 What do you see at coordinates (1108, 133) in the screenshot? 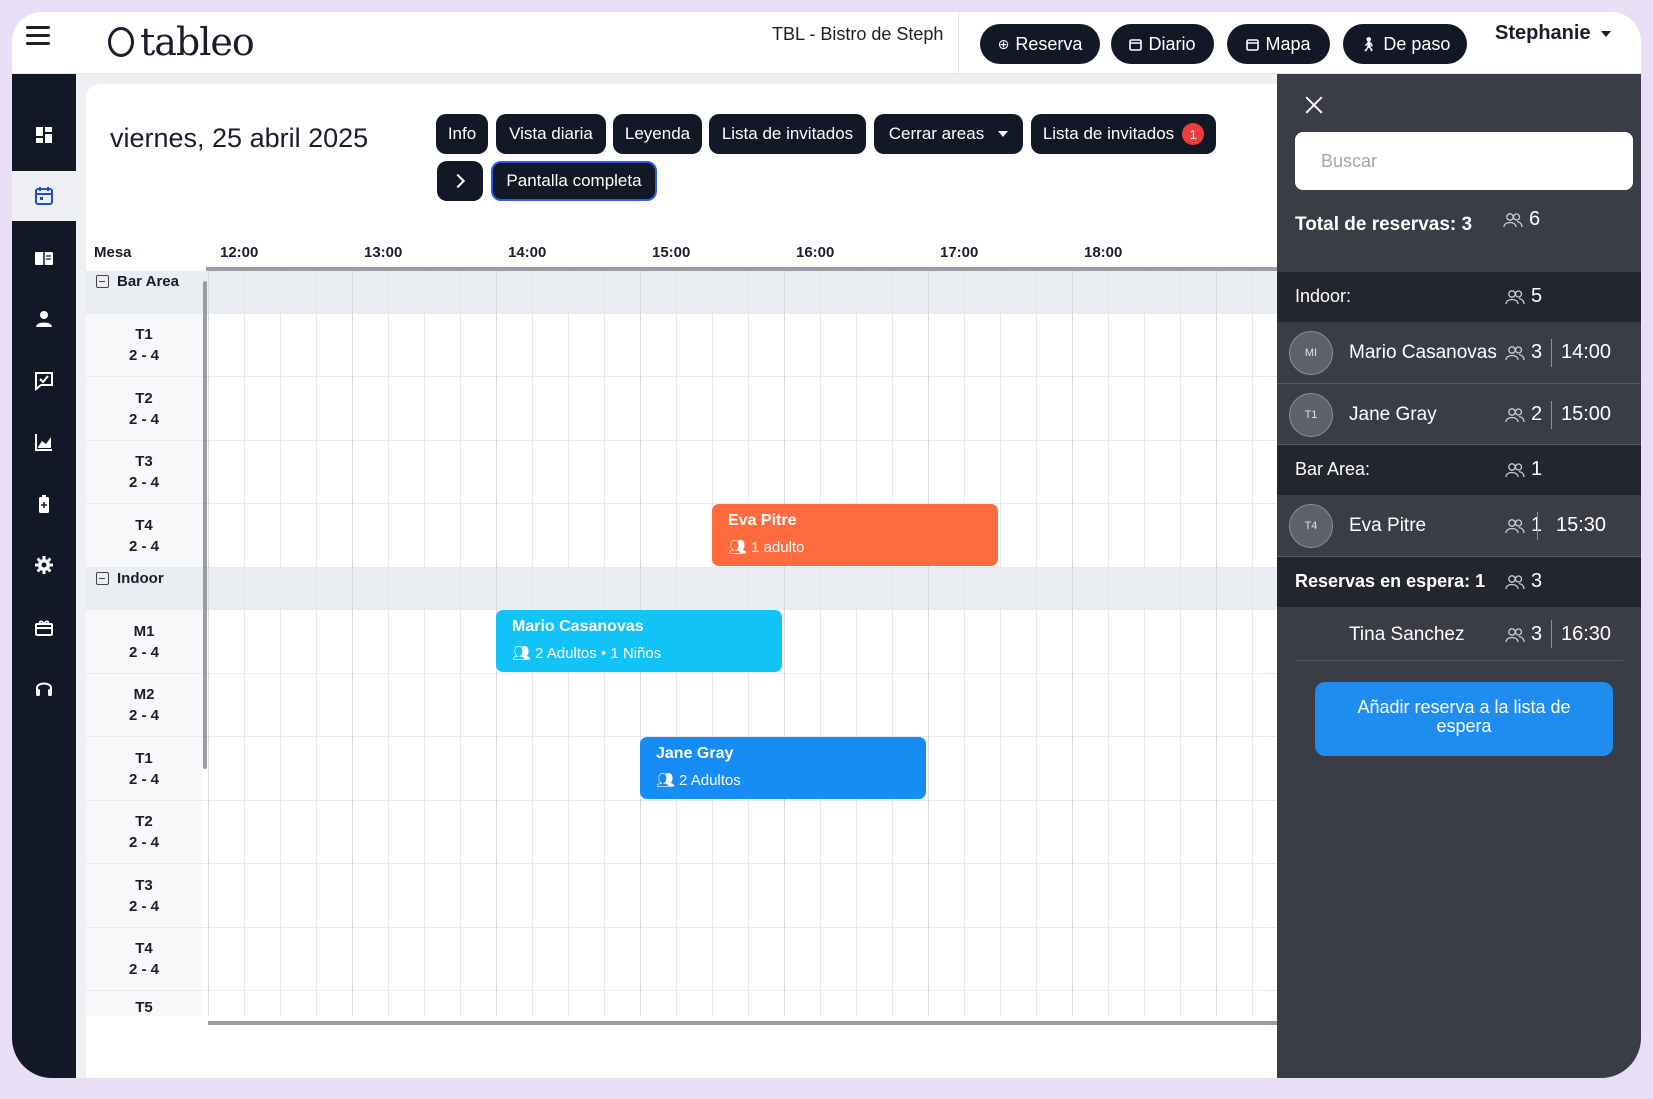
I see `guest-list-label: Lista de invitados` at bounding box center [1108, 133].